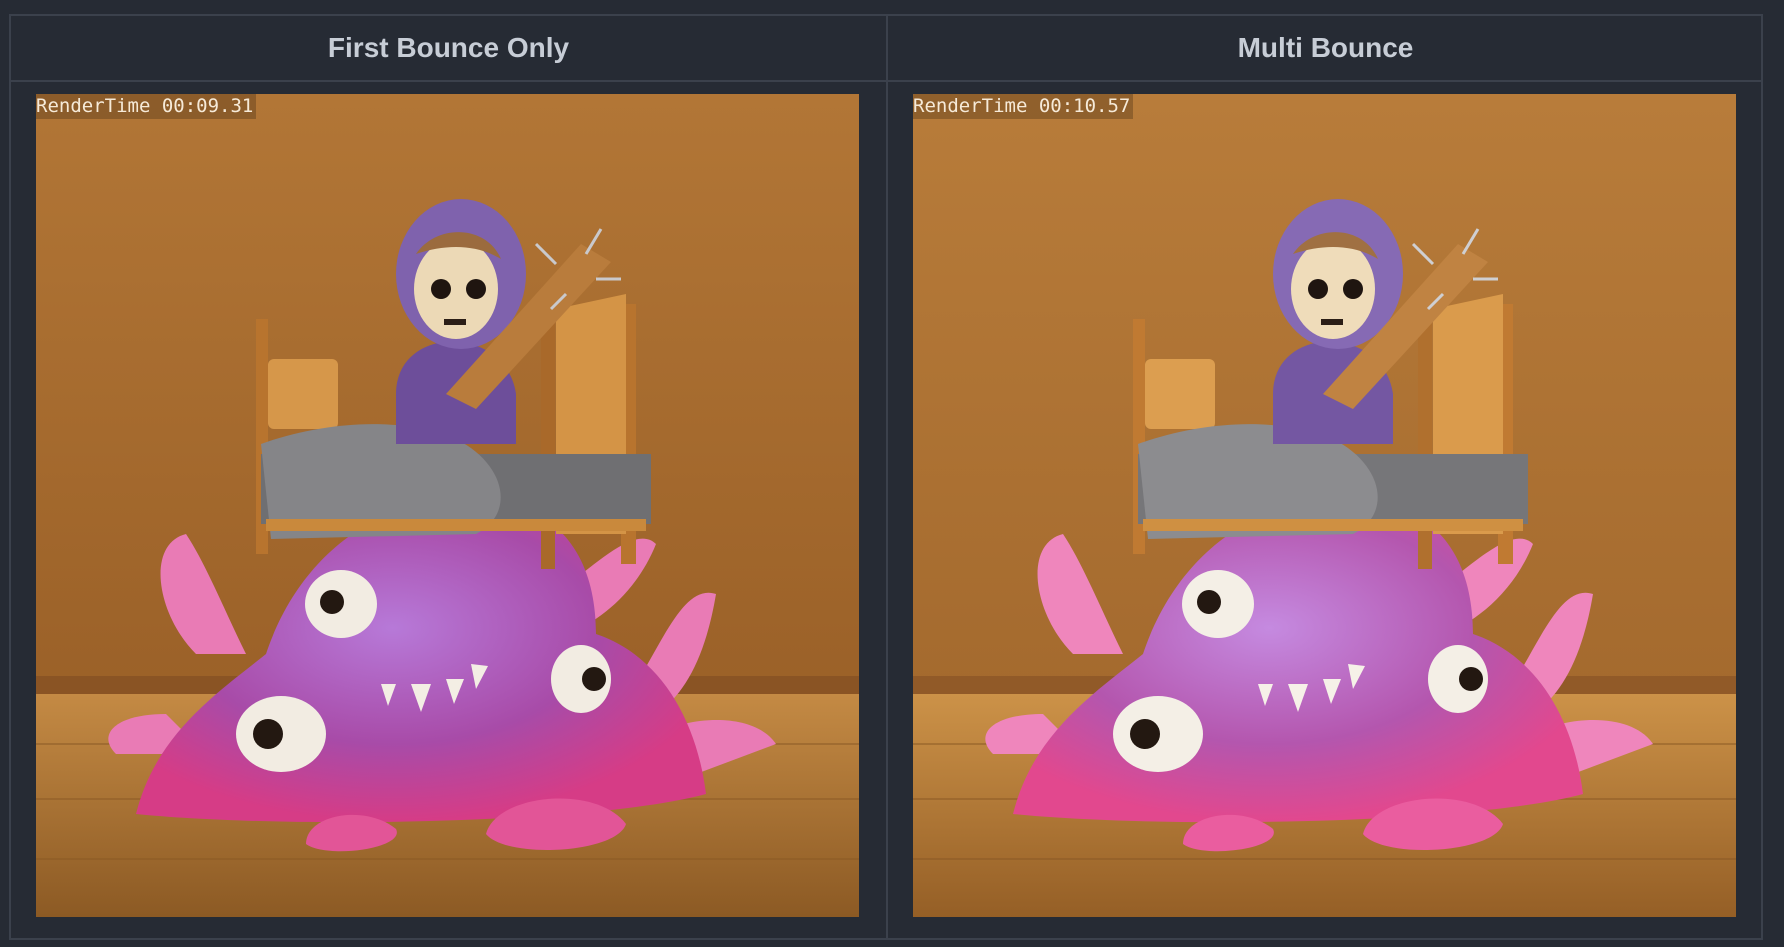 This screenshot has width=1784, height=947. Describe the element at coordinates (1023, 106) in the screenshot. I see `render-time-label: RenderTime 00:10.57` at that location.